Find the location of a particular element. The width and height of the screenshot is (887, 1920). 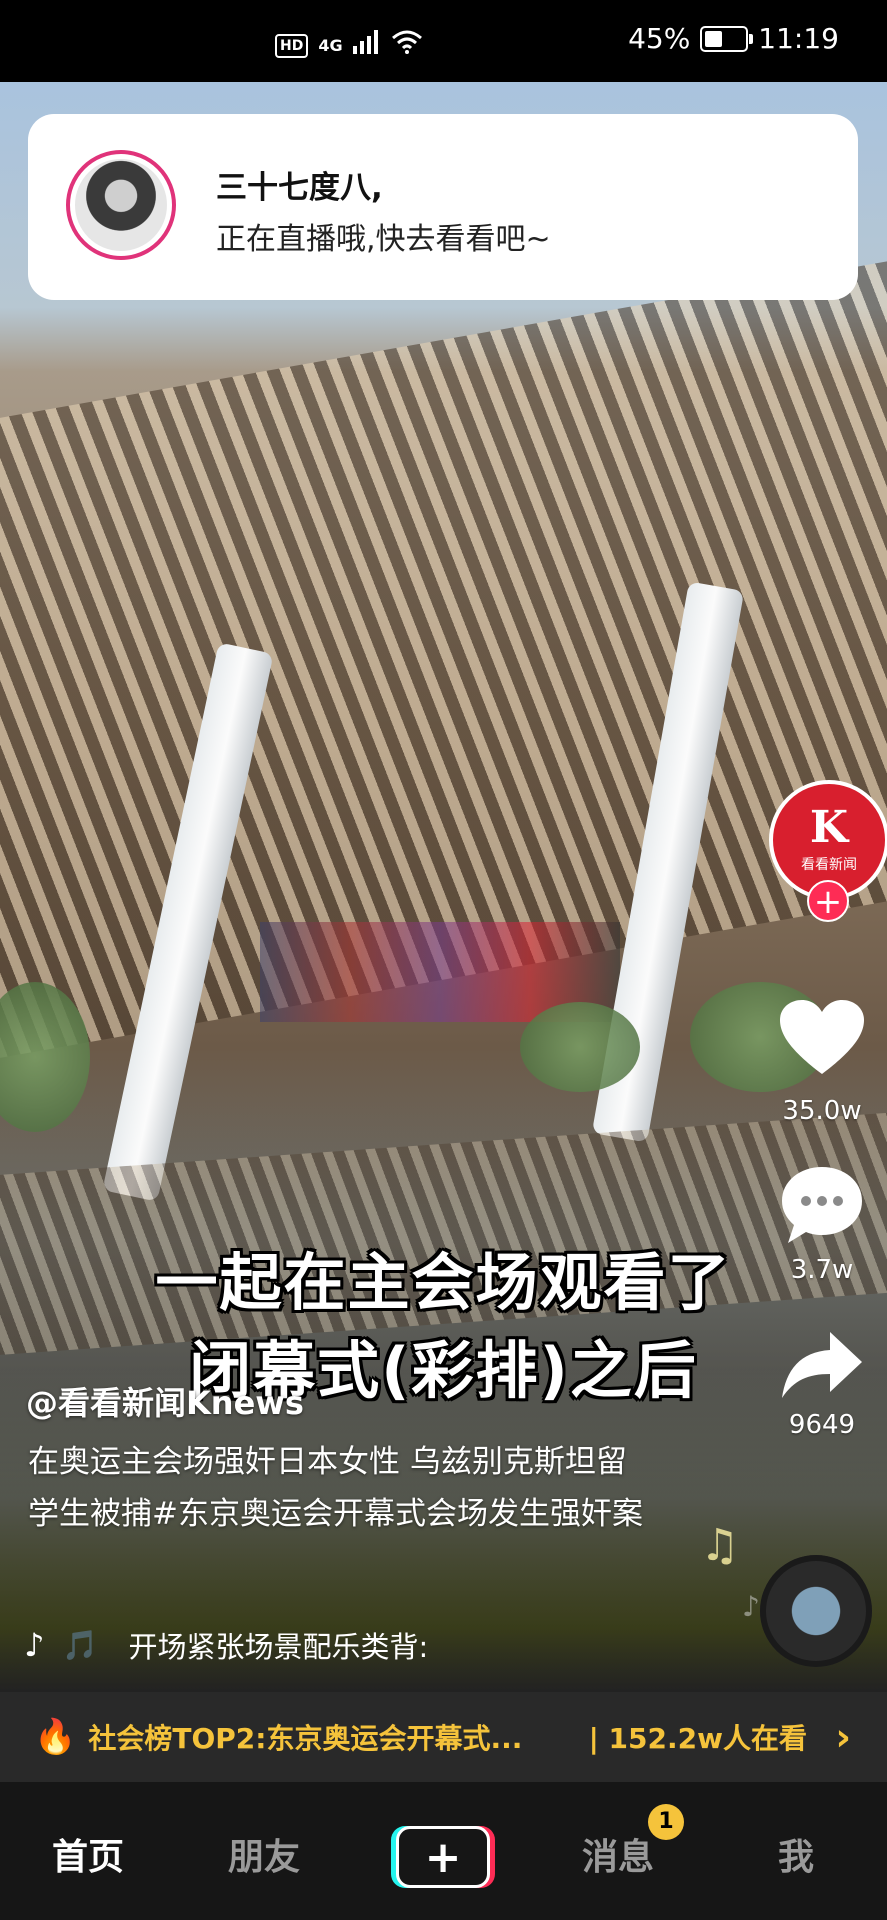

battery-percent: 45% is located at coordinates (659, 38).